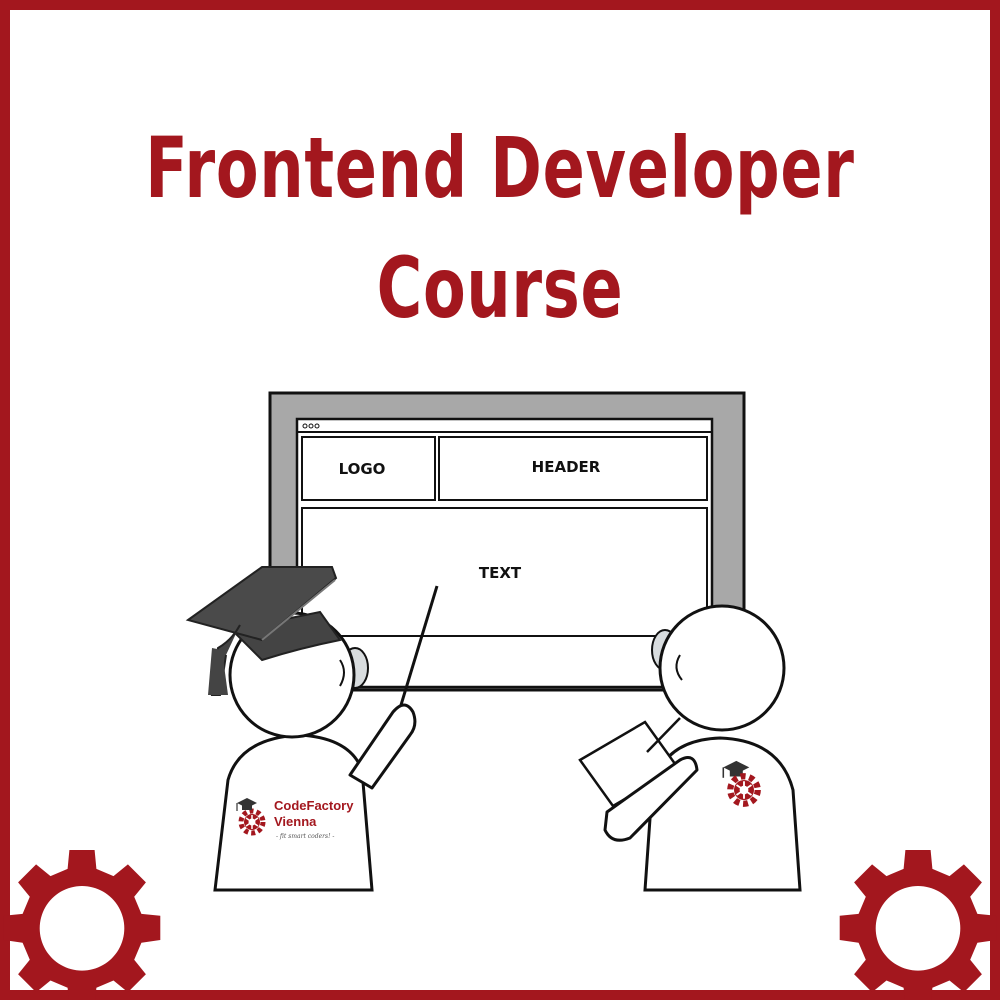 The image size is (1000, 1000). I want to click on brand-line-1: CodeFactory, so click(314, 805).